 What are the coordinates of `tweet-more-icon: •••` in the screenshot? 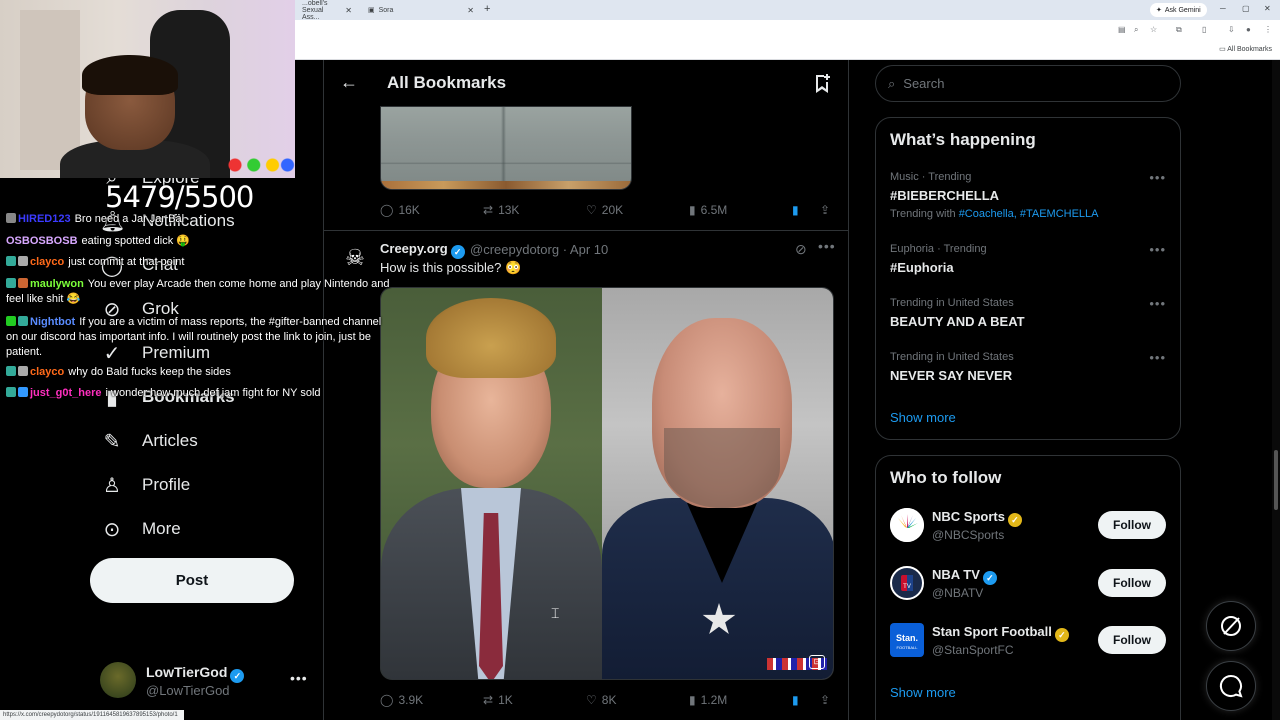 It's located at (827, 246).